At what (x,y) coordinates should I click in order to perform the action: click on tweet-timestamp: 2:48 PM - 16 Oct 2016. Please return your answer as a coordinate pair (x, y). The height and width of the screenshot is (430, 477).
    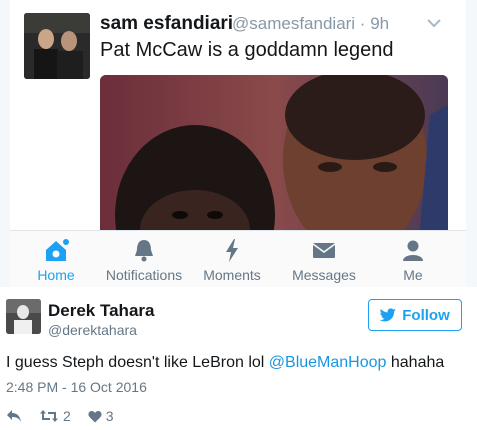
    Looking at the image, I should click on (76, 387).